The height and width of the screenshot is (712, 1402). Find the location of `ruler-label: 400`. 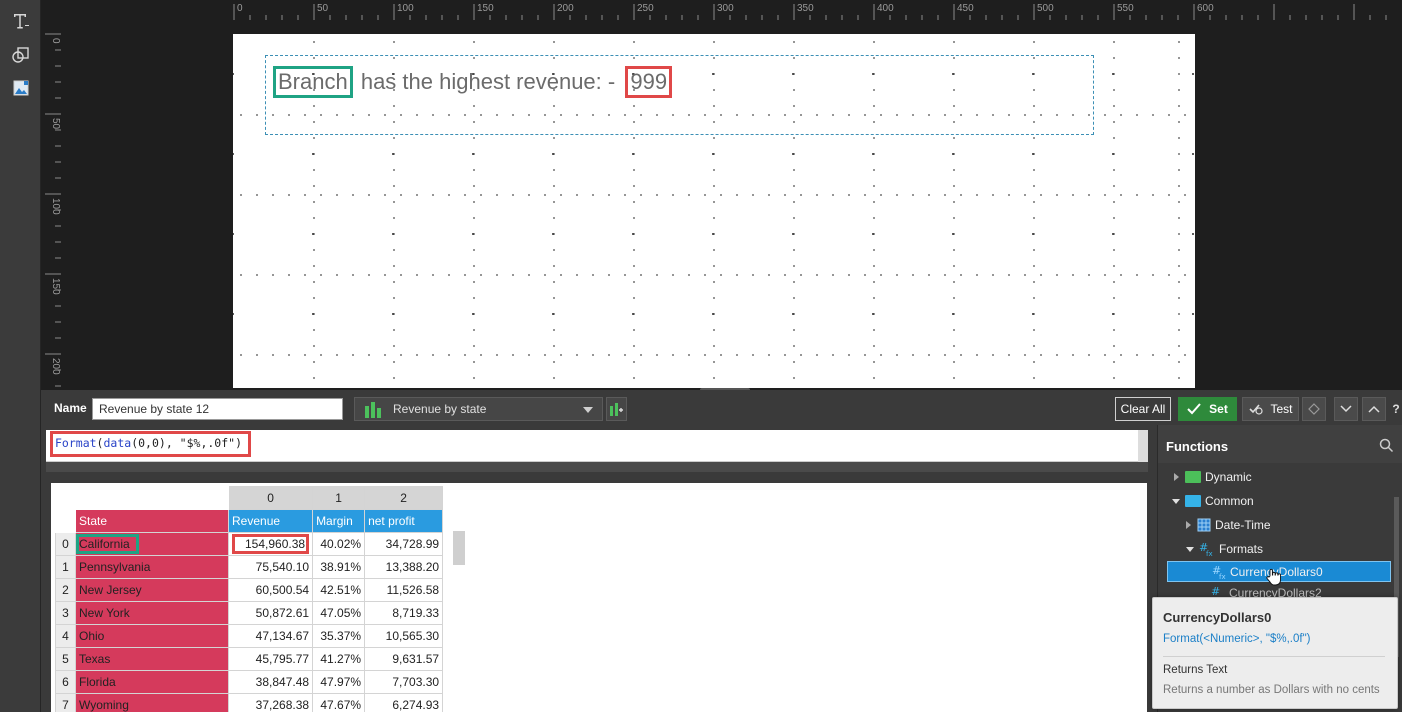

ruler-label: 400 is located at coordinates (885, 8).